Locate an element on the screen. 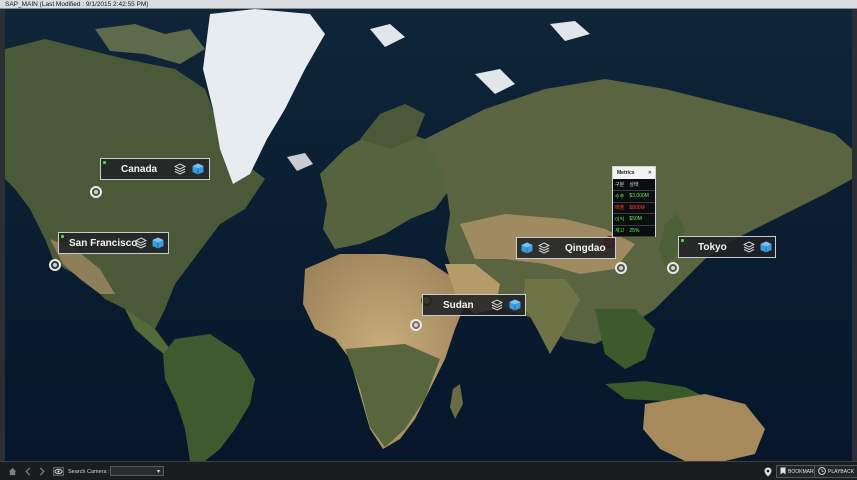 Image resolution: width=857 pixels, height=480 pixels. table-header-row: 구분 상태 is located at coordinates (634, 185).